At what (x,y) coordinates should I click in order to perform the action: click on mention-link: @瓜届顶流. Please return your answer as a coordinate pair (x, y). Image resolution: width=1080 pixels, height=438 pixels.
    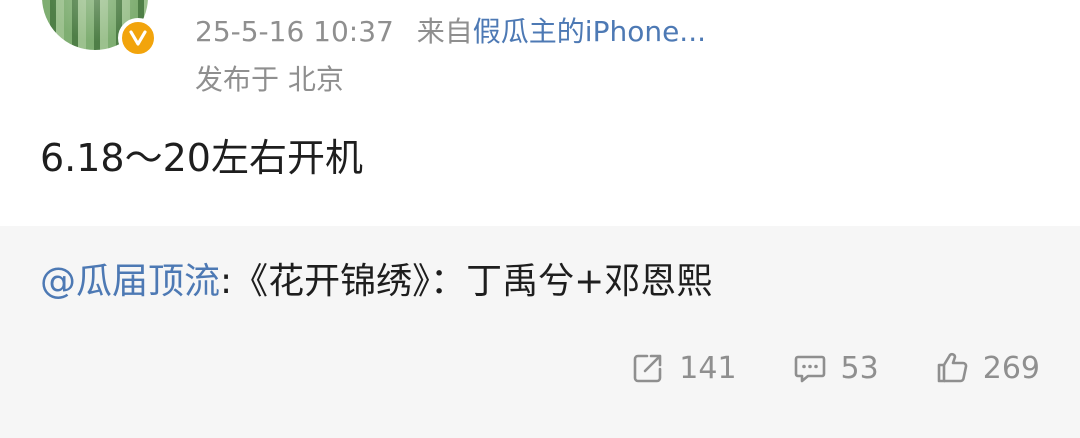
    Looking at the image, I should click on (130, 281).